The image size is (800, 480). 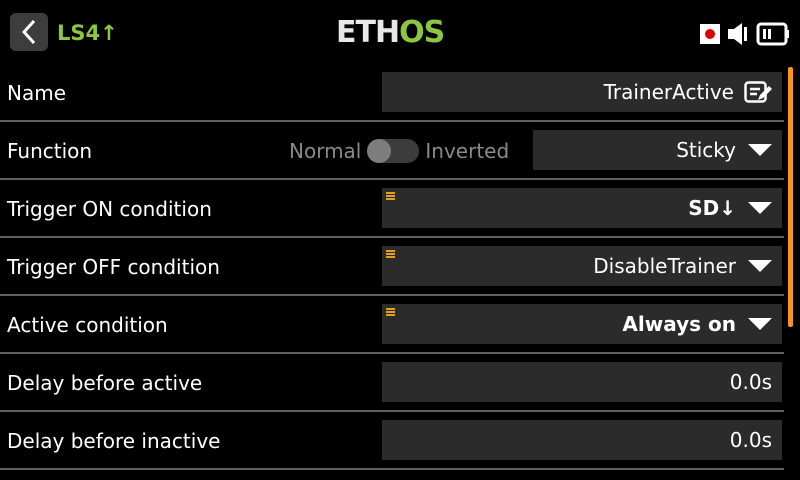 I want to click on delay-inactive-field: 0.0s, so click(x=582, y=440).